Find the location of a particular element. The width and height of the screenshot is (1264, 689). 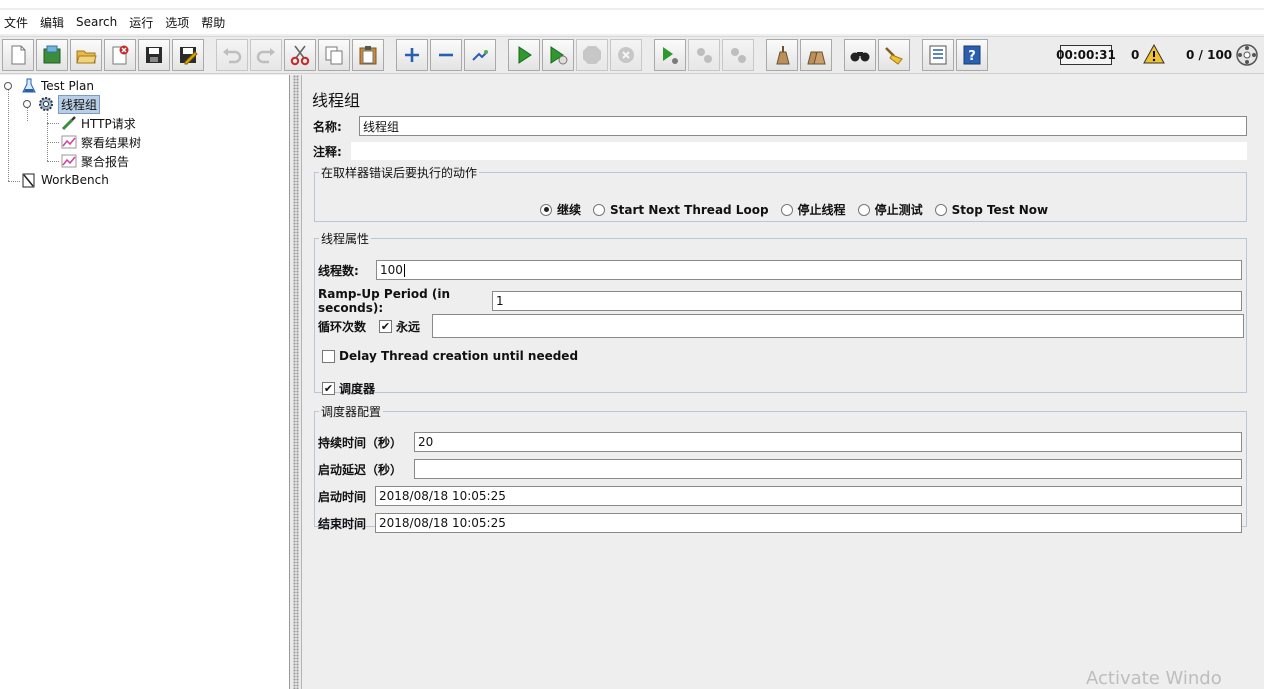

stop-button is located at coordinates (592, 55).